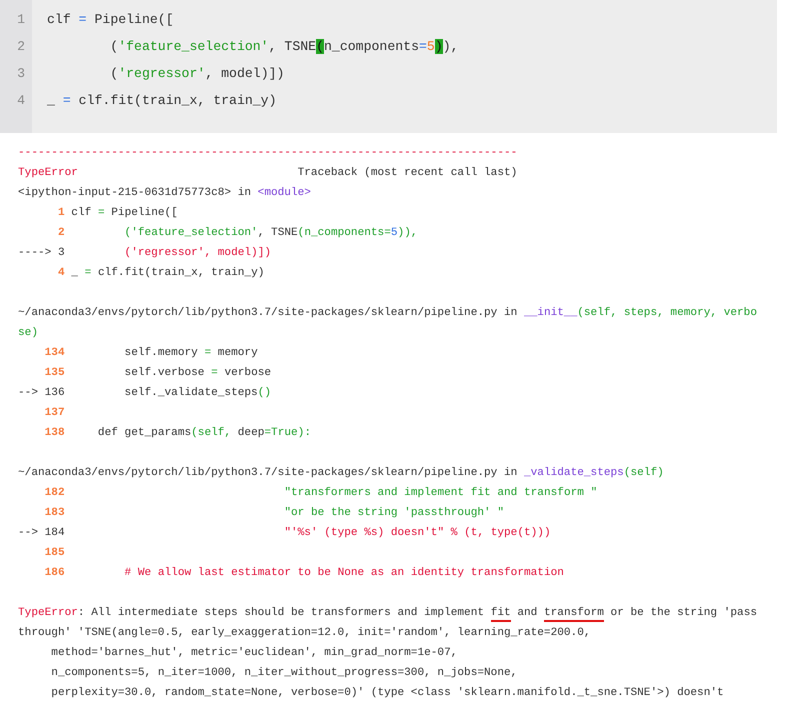 The width and height of the screenshot is (785, 721). What do you see at coordinates (284, 673) in the screenshot?
I see `output-line: n_components=5, n_iter=1000, n_iter_without_progress=300, n_jobs=None,` at bounding box center [284, 673].